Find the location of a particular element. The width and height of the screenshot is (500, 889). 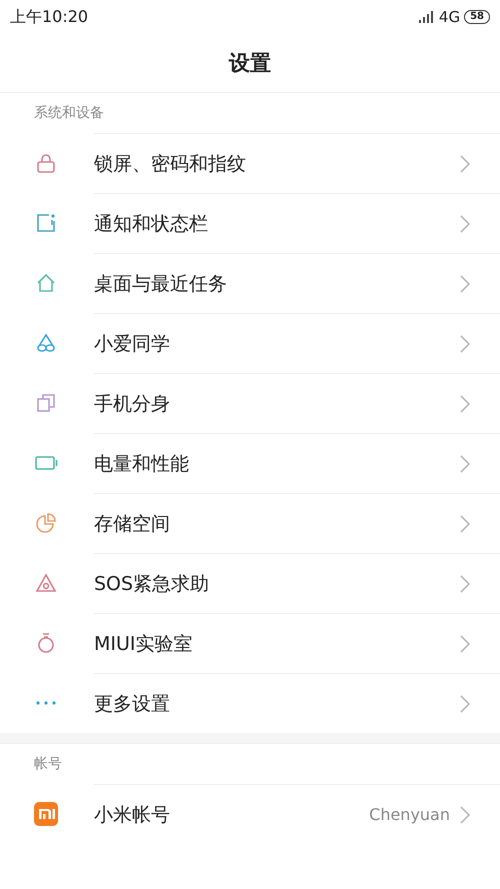

home-icon is located at coordinates (46, 283).